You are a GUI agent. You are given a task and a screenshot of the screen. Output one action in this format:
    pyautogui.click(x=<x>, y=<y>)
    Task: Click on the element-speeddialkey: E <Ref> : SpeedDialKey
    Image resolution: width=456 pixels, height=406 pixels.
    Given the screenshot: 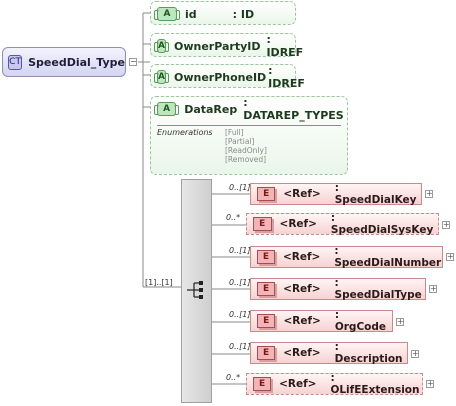 What is the action you would take?
    pyautogui.click(x=336, y=194)
    